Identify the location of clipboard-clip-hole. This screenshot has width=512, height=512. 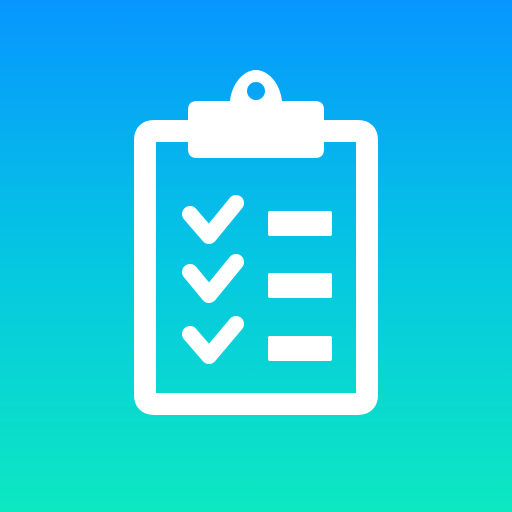
(256, 91).